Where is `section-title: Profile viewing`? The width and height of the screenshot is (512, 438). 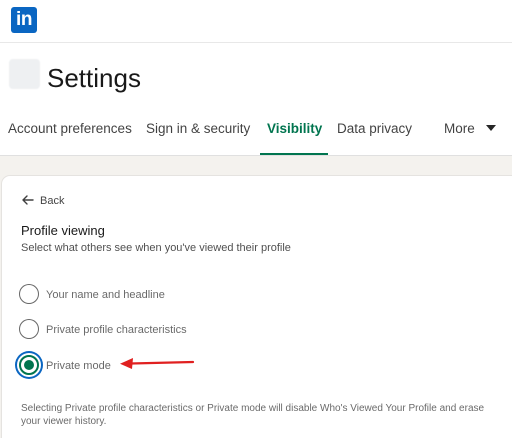
section-title: Profile viewing is located at coordinates (63, 230).